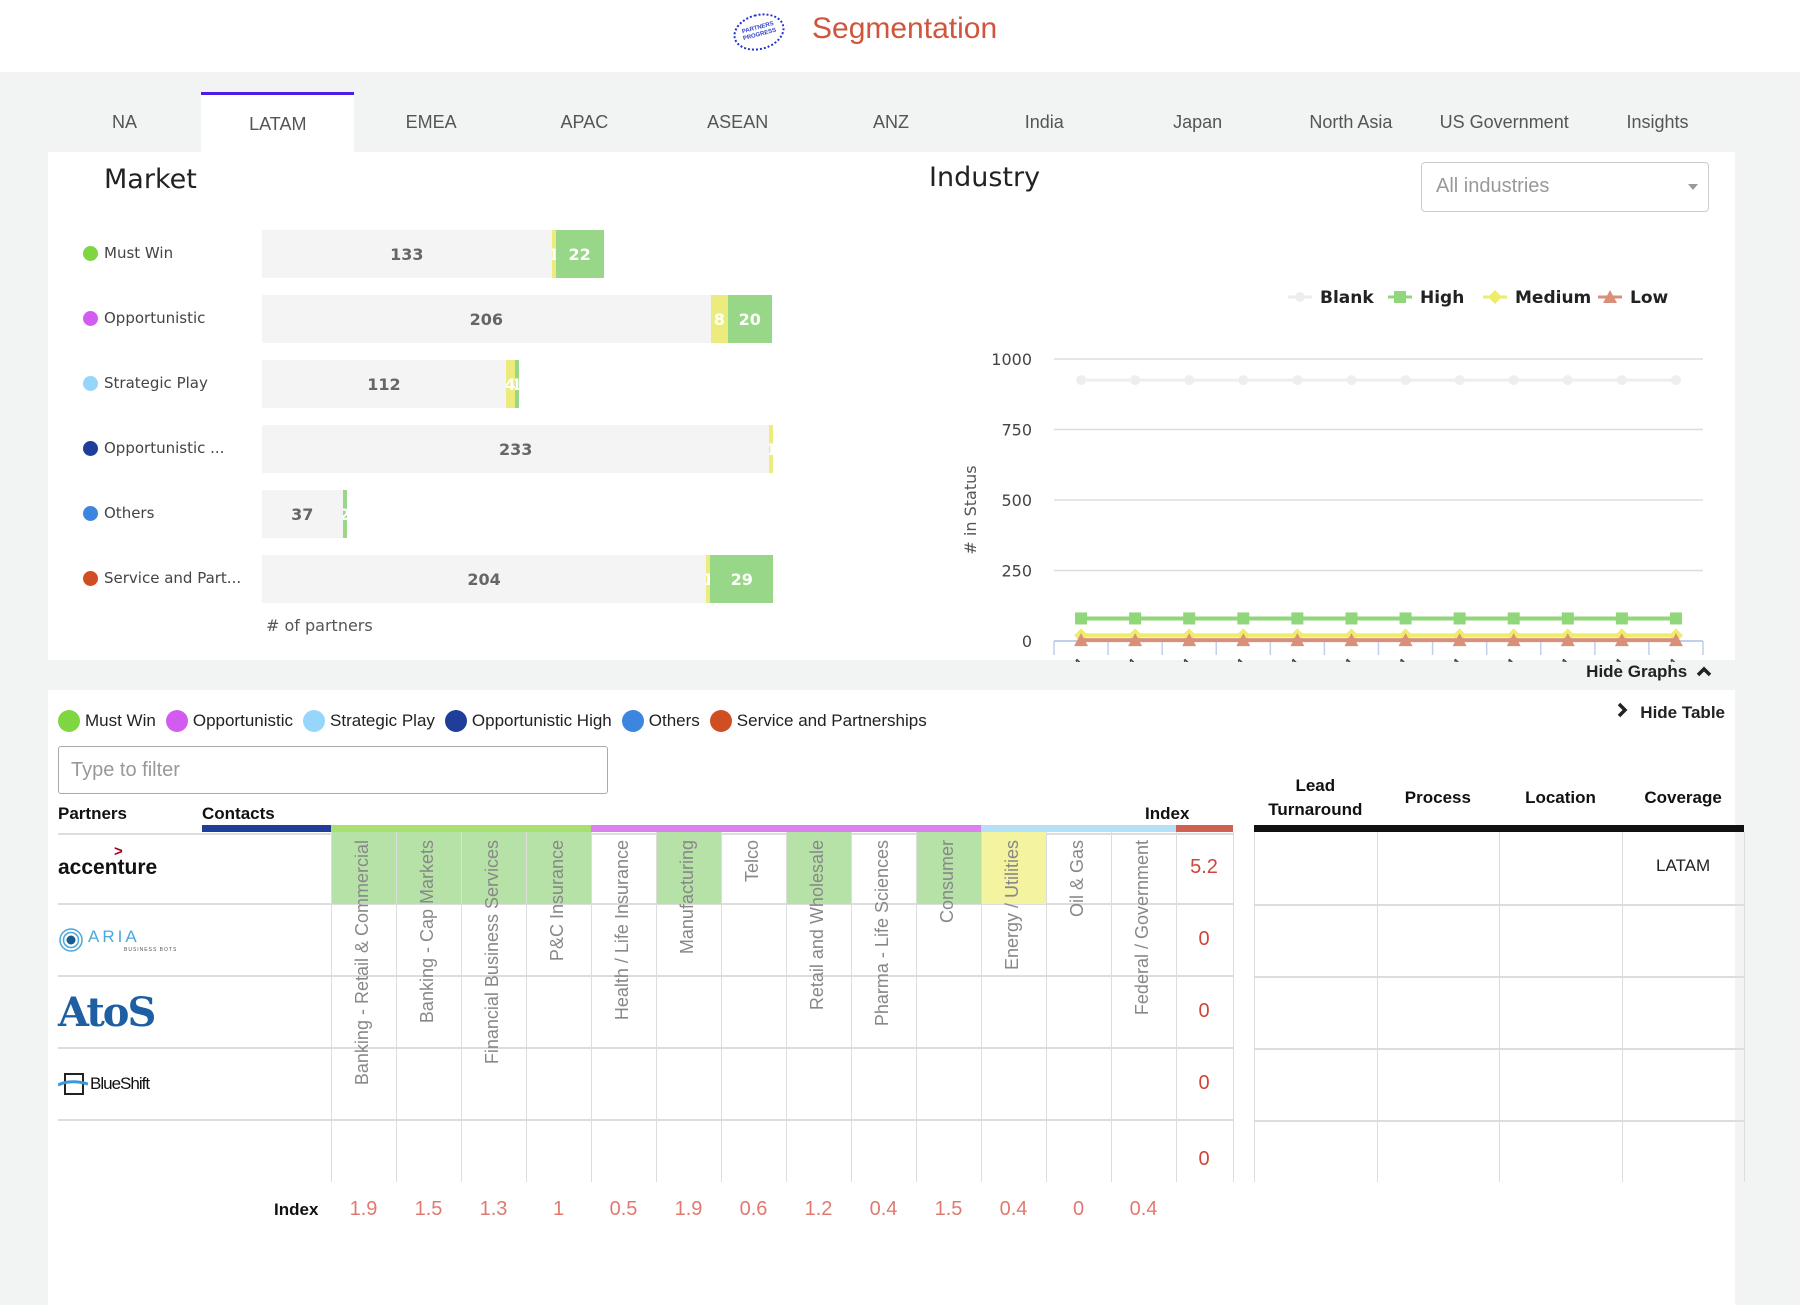  I want to click on stacked-bar: 372, so click(304, 514).